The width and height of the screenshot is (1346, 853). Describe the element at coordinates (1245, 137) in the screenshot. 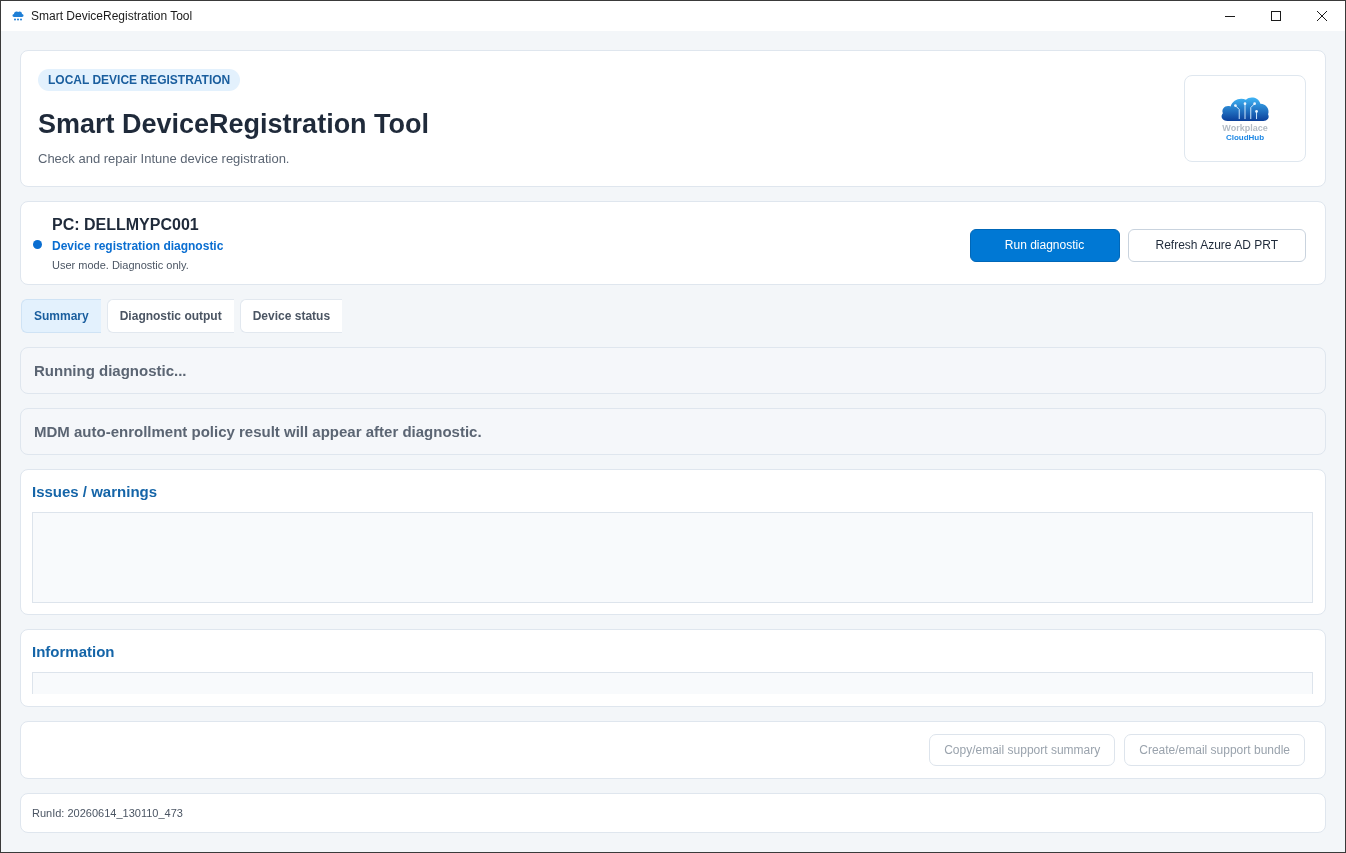

I see `logo-subtext: CloudHub` at that location.